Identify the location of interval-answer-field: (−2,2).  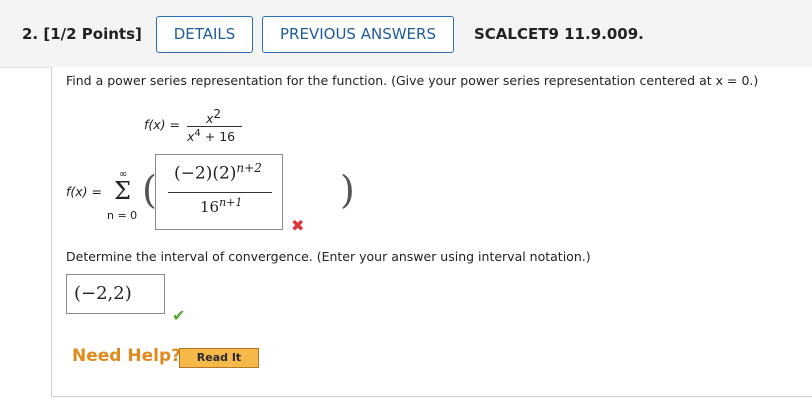
(115, 294).